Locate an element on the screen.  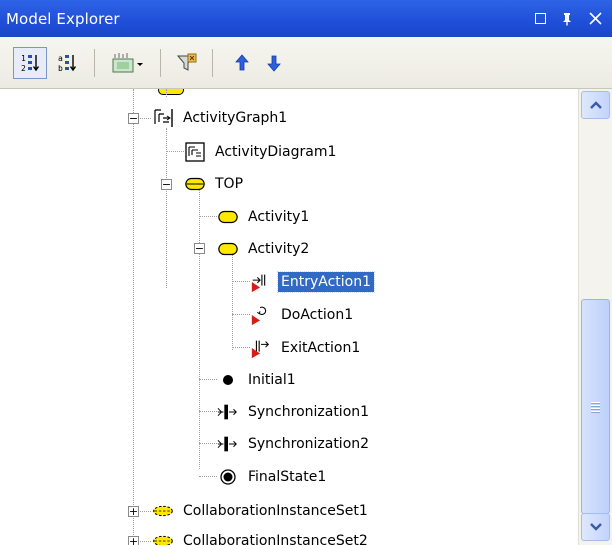
tree-node-exitaction1: ExitAction1 is located at coordinates (306, 348).